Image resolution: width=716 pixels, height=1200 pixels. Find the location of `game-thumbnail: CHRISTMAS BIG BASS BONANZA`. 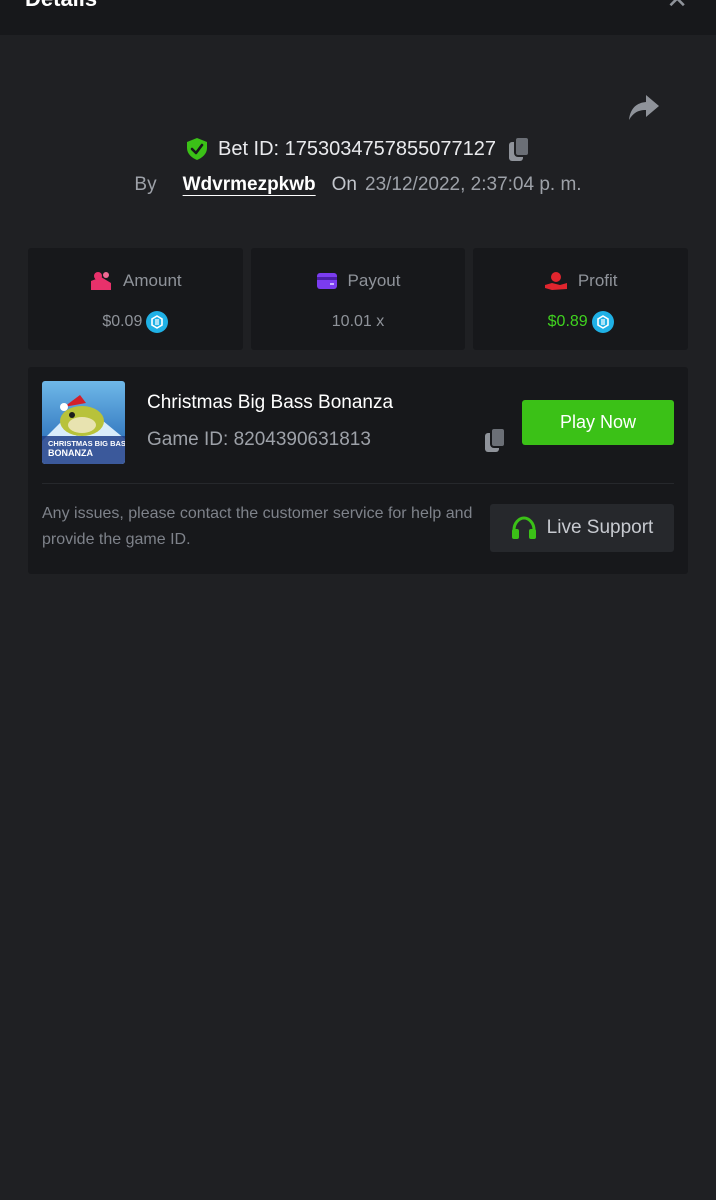

game-thumbnail: CHRISTMAS BIG BASS BONANZA is located at coordinates (83, 422).